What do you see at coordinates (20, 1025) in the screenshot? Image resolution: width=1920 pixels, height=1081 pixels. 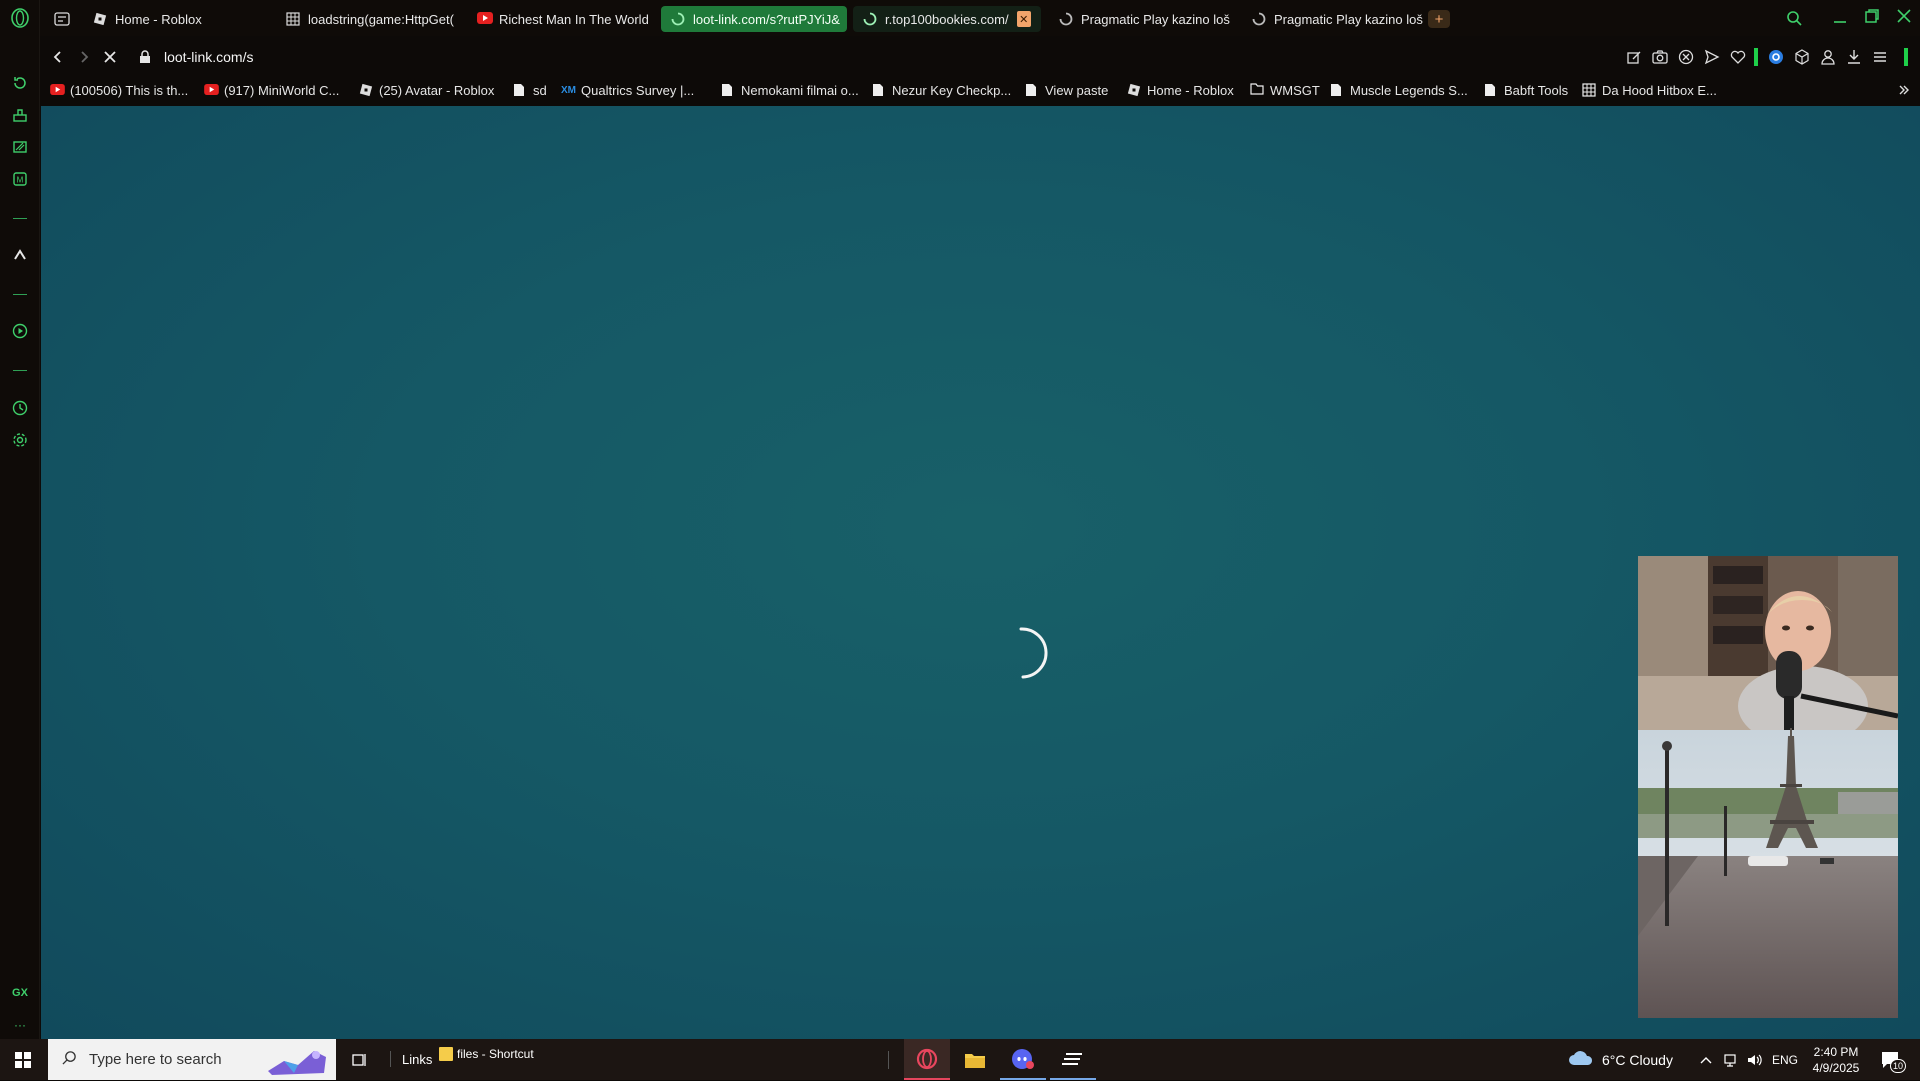 I see `sidebar-more-icon: ···` at bounding box center [20, 1025].